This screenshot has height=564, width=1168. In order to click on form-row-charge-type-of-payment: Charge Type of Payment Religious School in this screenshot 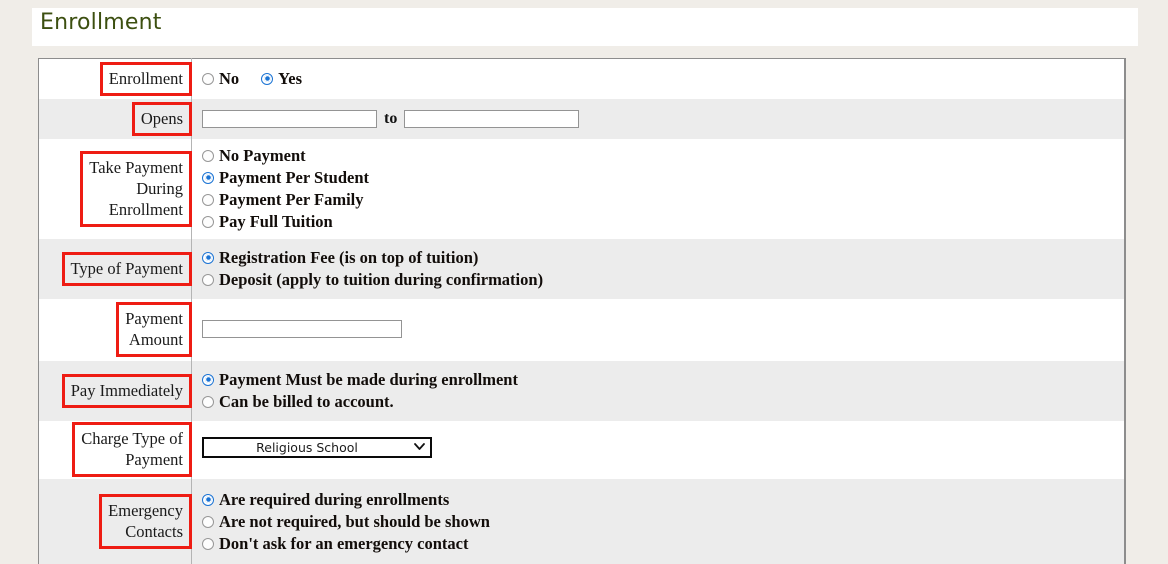, I will do `click(582, 449)`.